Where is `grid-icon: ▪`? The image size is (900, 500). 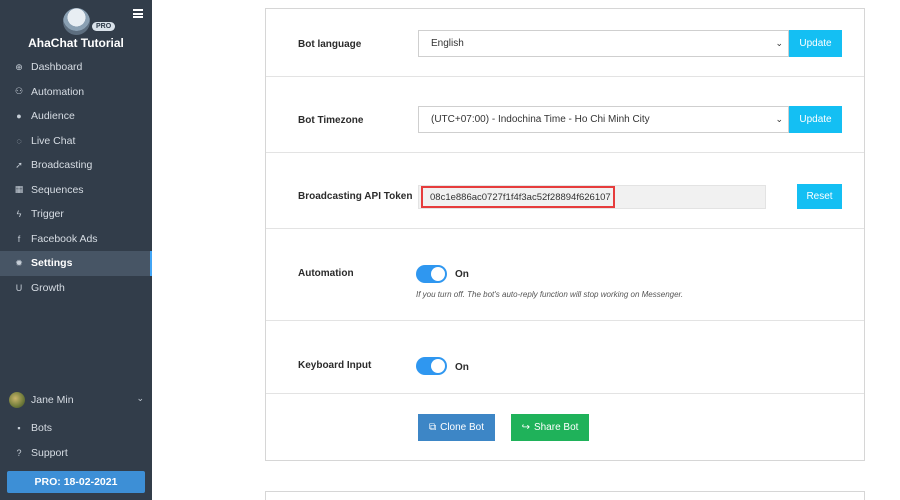
grid-icon: ▪ is located at coordinates (19, 428).